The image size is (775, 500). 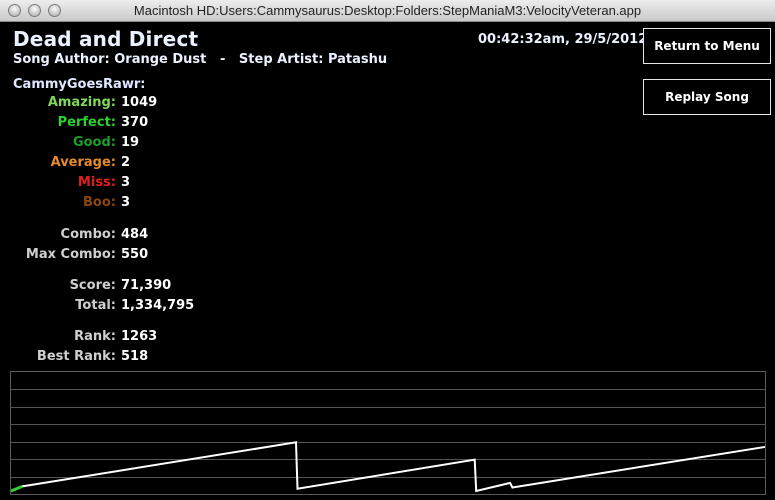 I want to click on stat-value: 1263, so click(x=139, y=336).